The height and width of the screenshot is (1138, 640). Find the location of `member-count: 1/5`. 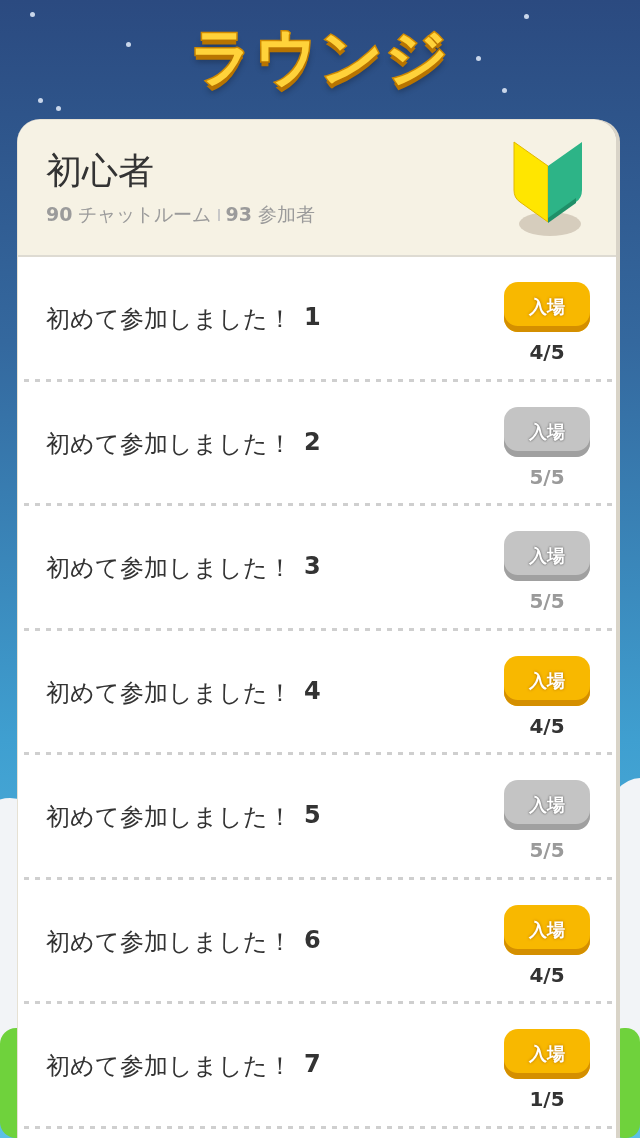

member-count: 1/5 is located at coordinates (547, 1099).